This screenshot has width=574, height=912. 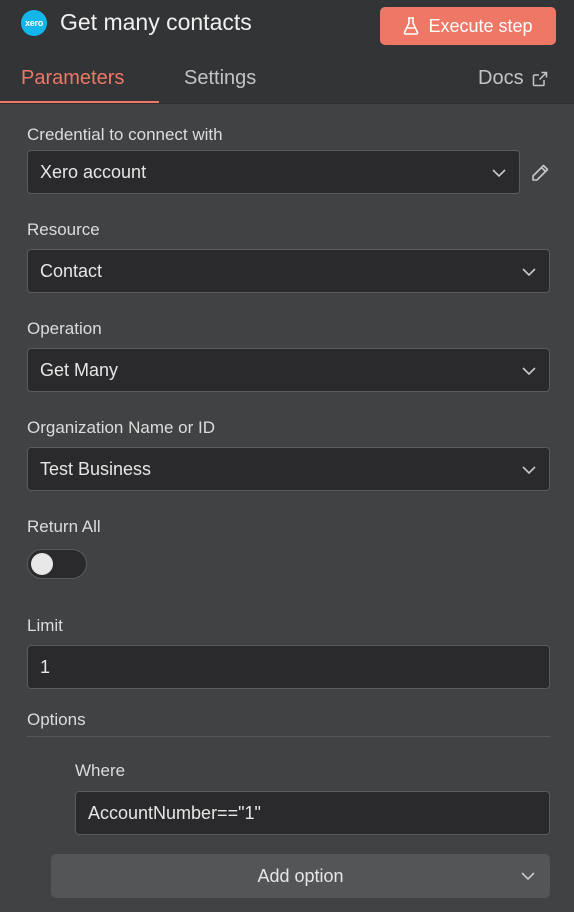 I want to click on tab-parameters: Parameters, so click(x=72, y=78).